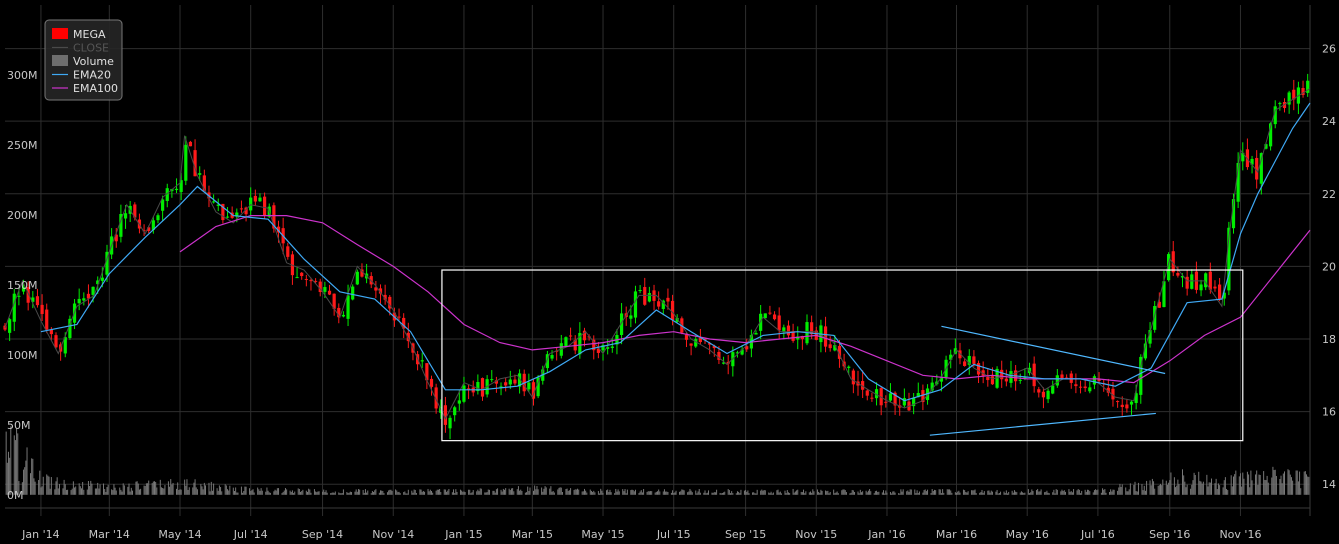 The width and height of the screenshot is (1339, 544). What do you see at coordinates (250, 534) in the screenshot?
I see `x-tick-label: Jul '14` at bounding box center [250, 534].